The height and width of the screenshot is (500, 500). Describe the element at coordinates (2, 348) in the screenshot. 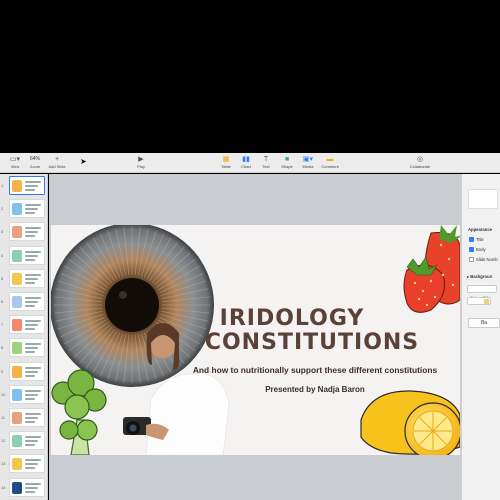

I see `slide-number-label: 8` at that location.